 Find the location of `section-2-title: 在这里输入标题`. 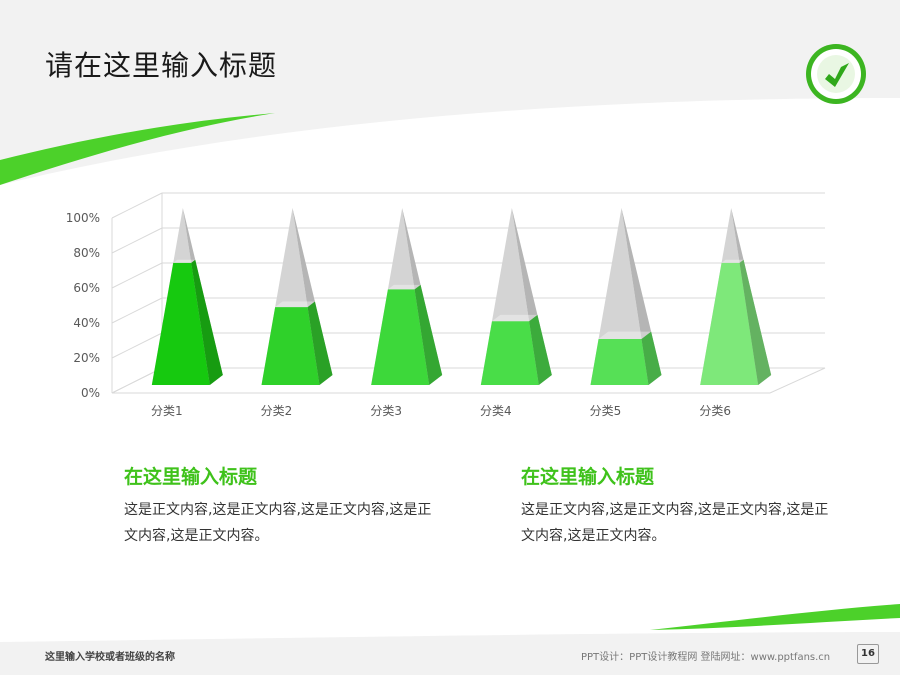

section-2-title: 在这里输入标题 is located at coordinates (588, 477).